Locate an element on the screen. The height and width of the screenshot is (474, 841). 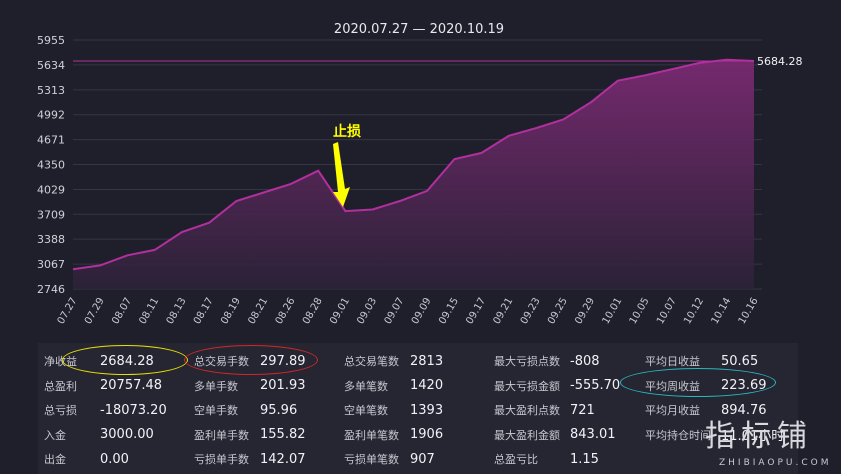
stat-label: 多单手数 is located at coordinates (216, 386).